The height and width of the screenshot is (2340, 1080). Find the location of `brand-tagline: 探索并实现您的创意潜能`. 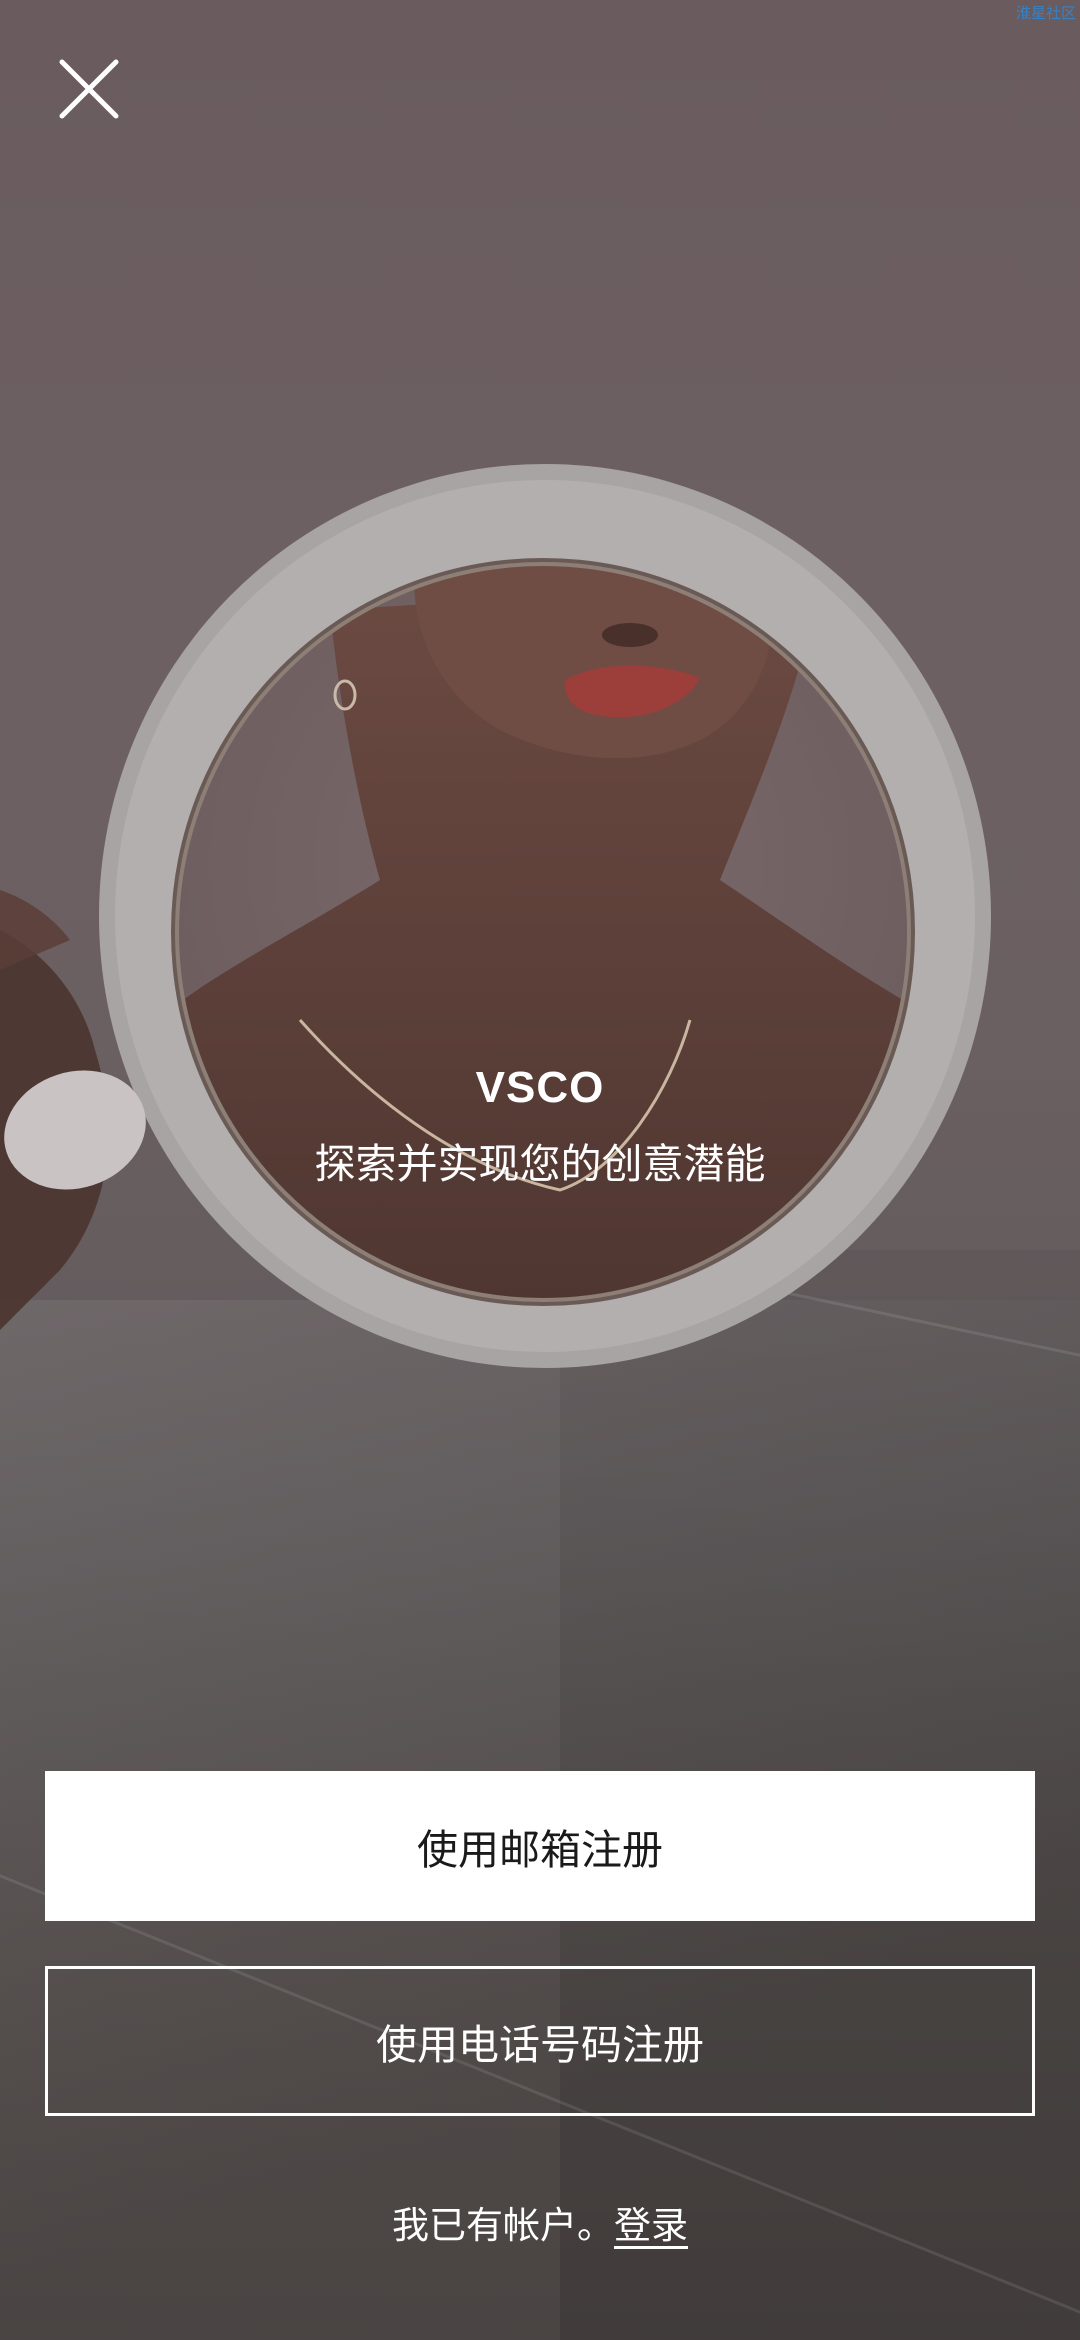

brand-tagline: 探索并实现您的创意潜能 is located at coordinates (540, 1164).